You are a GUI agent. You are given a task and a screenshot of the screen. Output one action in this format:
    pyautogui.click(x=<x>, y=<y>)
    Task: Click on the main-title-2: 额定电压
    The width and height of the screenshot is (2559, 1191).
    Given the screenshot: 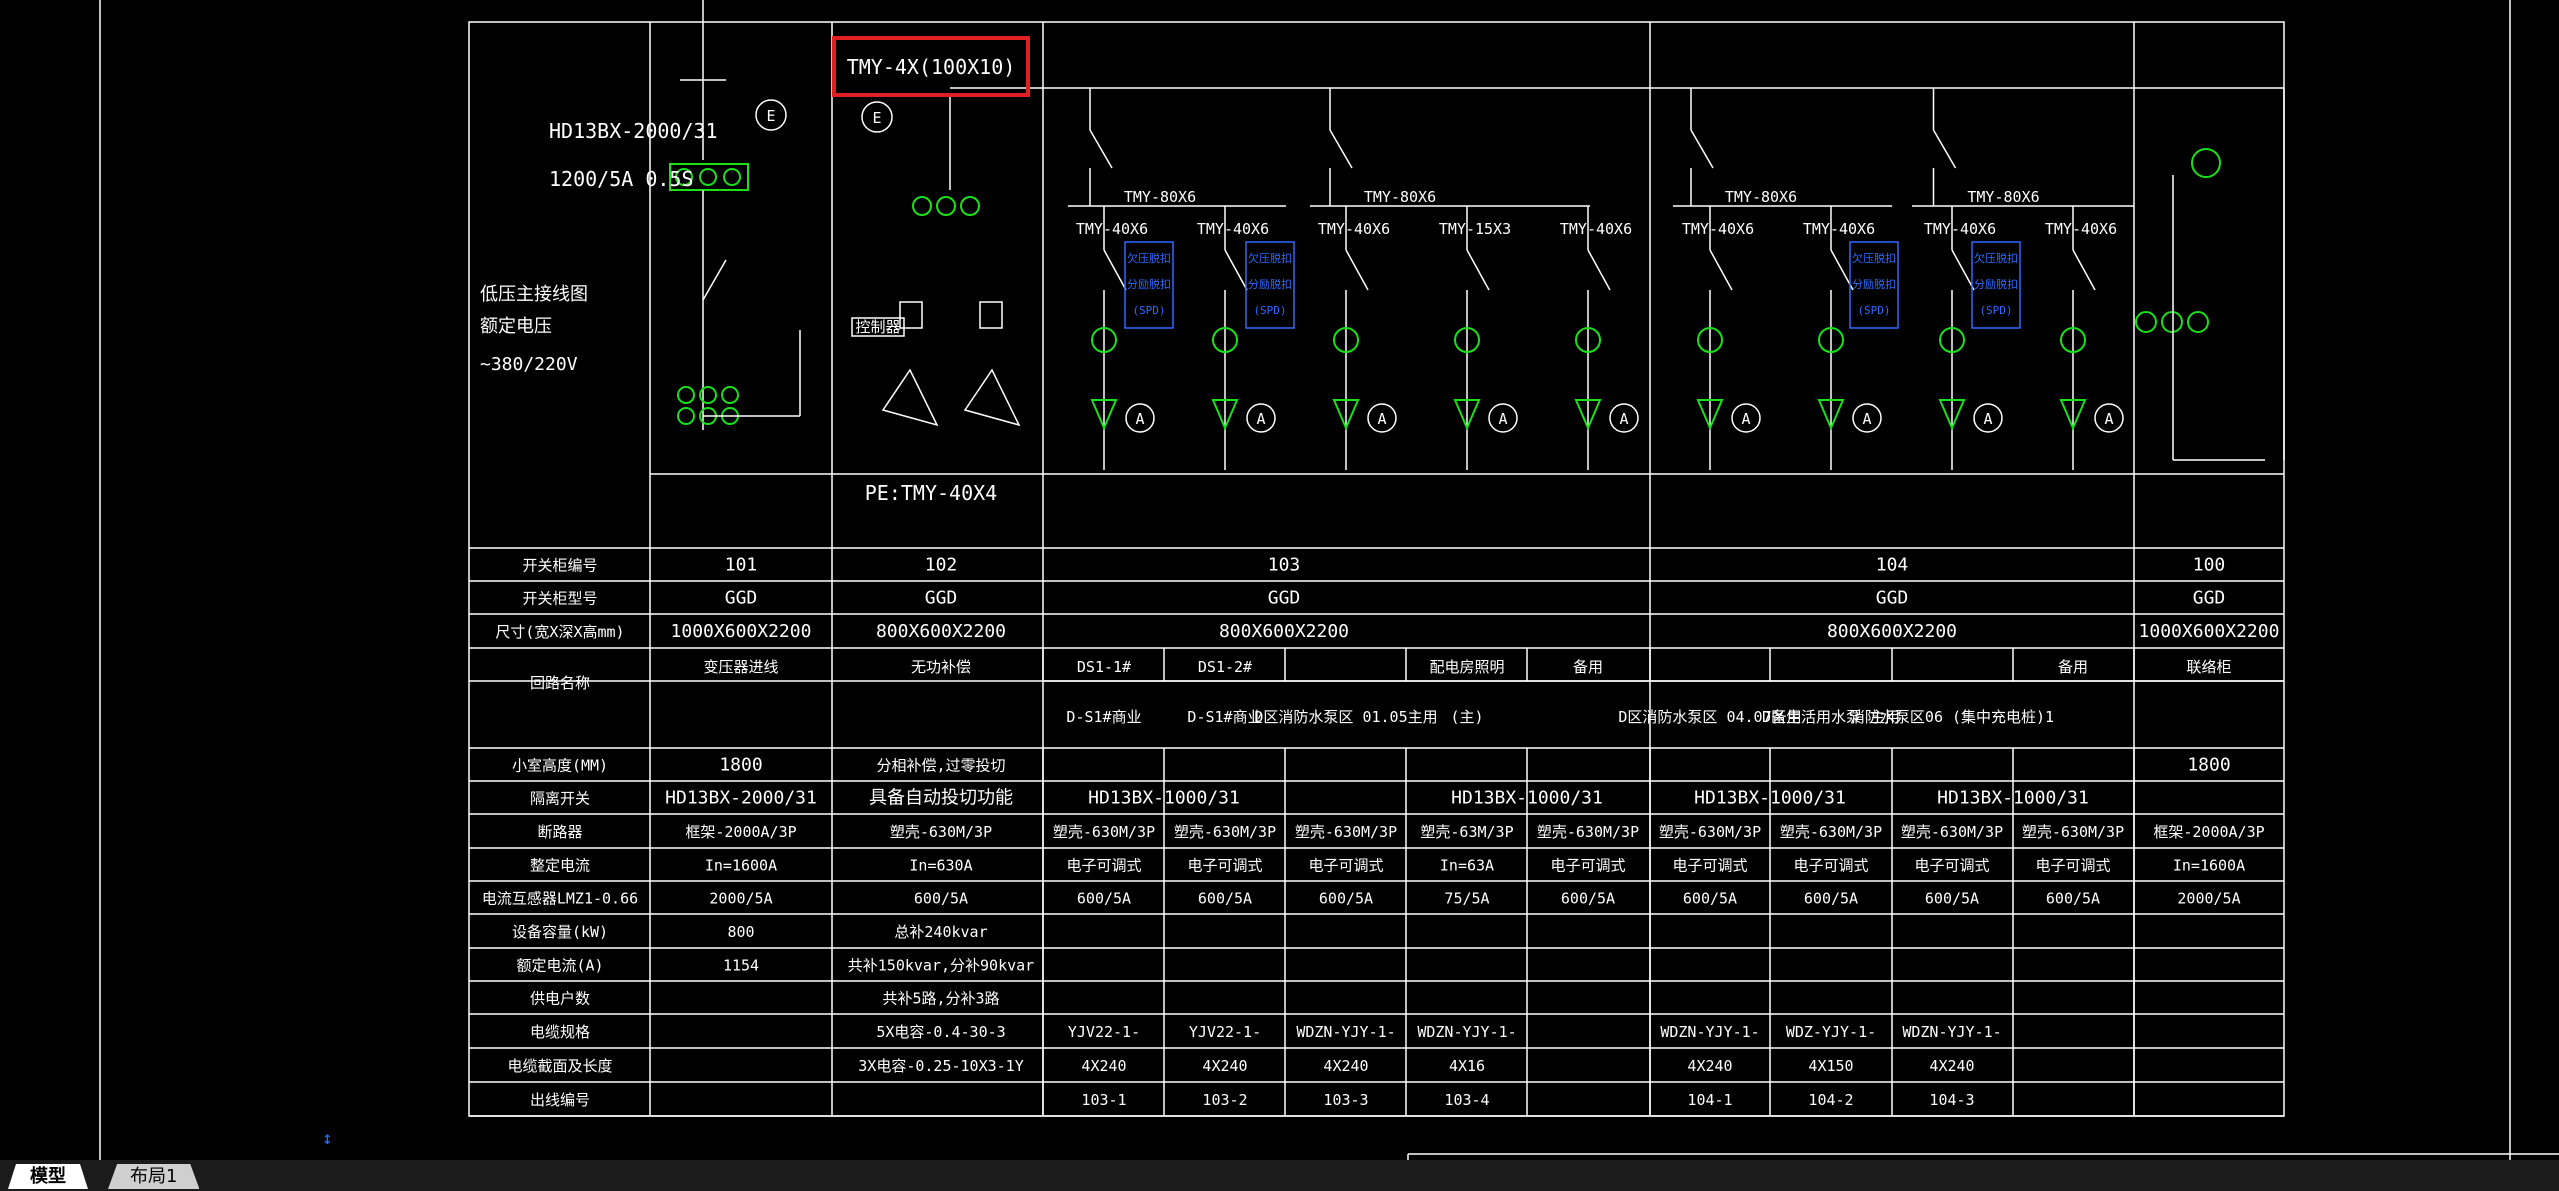 What is the action you would take?
    pyautogui.click(x=516, y=326)
    